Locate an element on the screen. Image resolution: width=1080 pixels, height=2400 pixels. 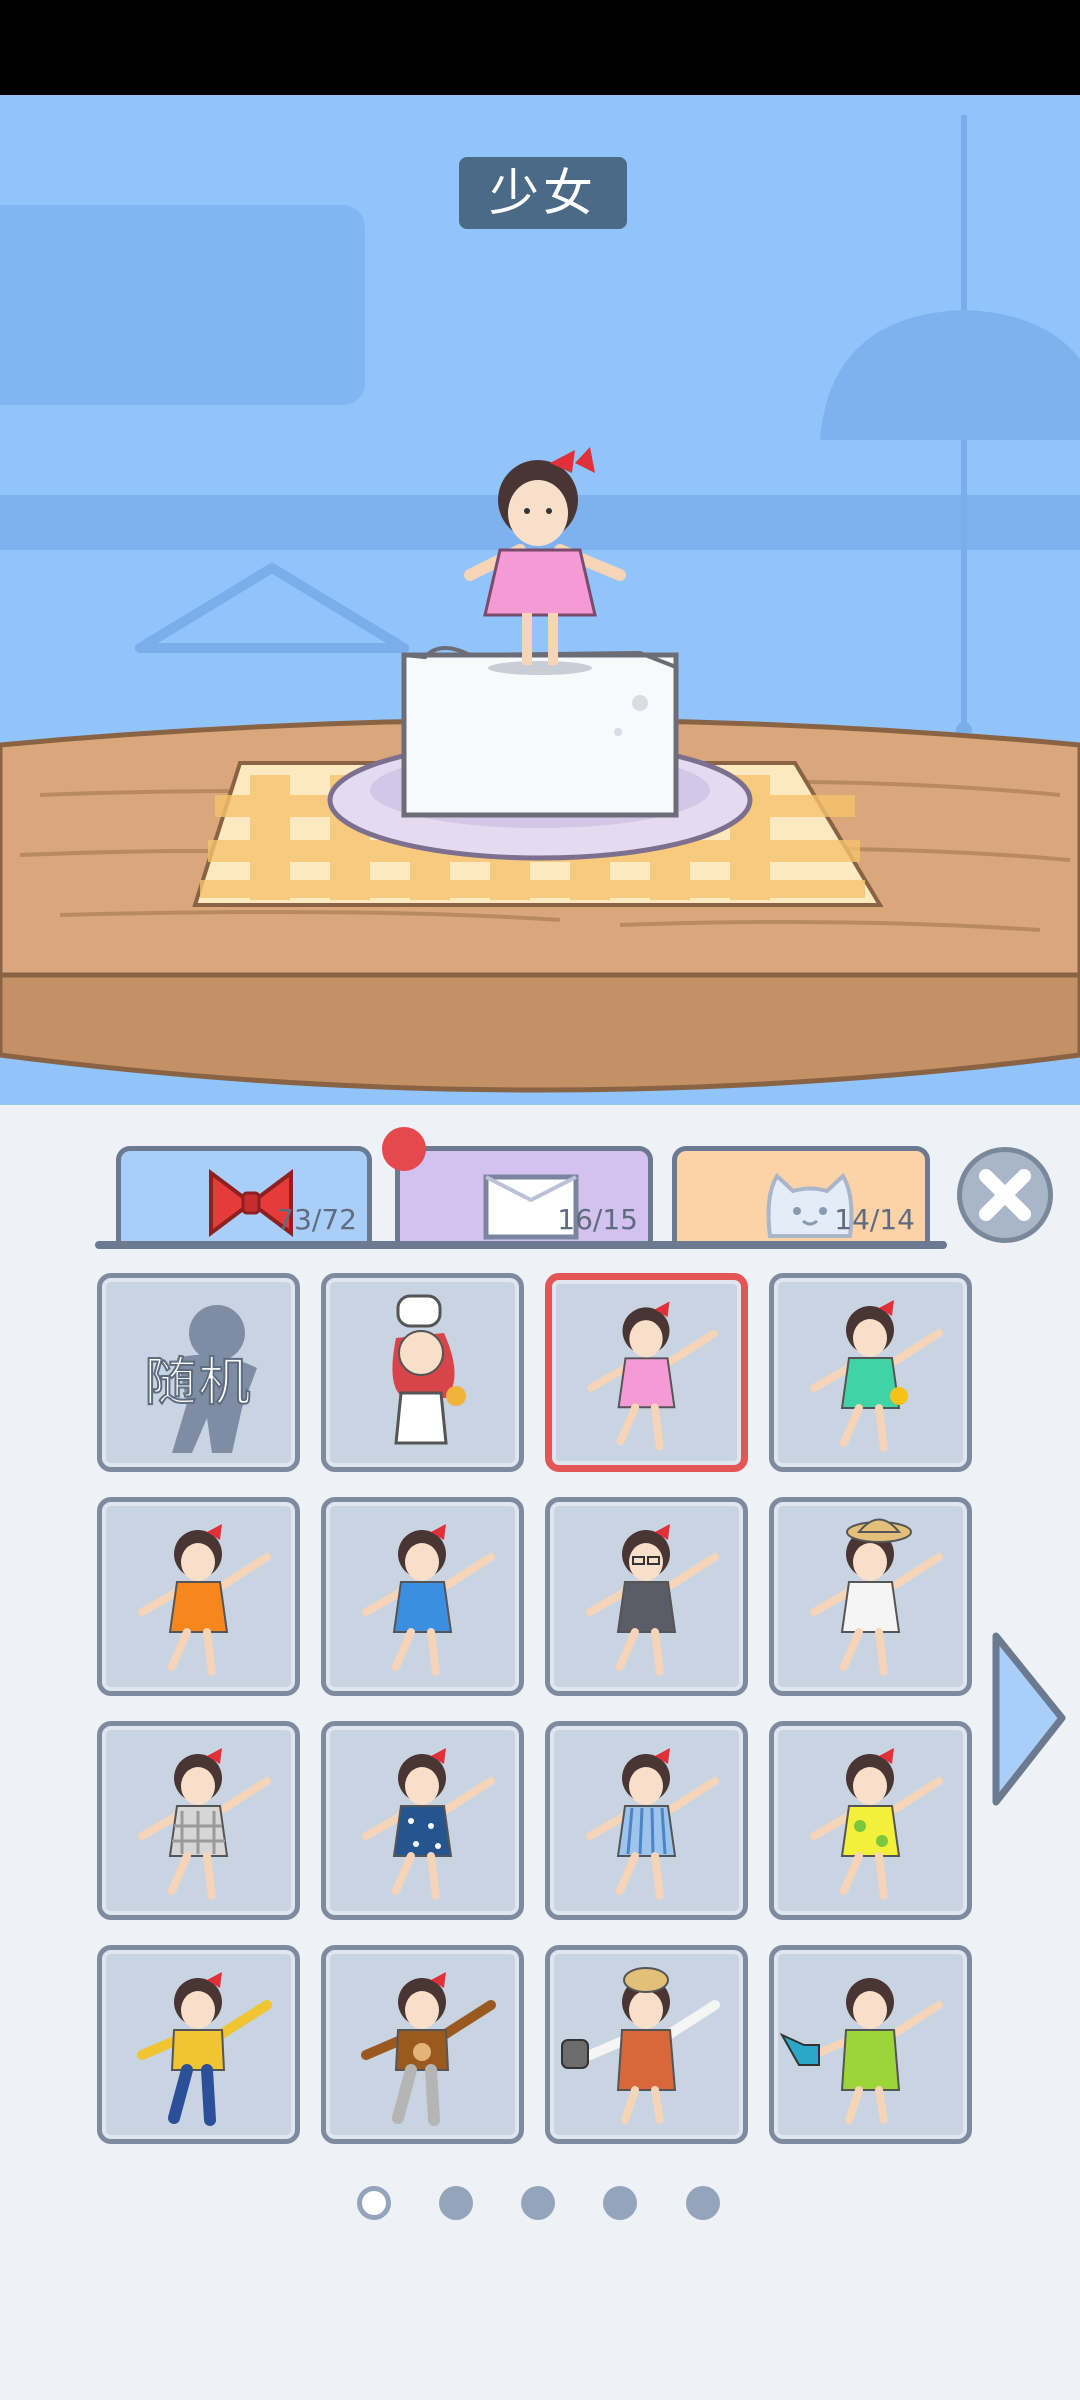
girl-pink-dress-icon is located at coordinates (652, 1376).